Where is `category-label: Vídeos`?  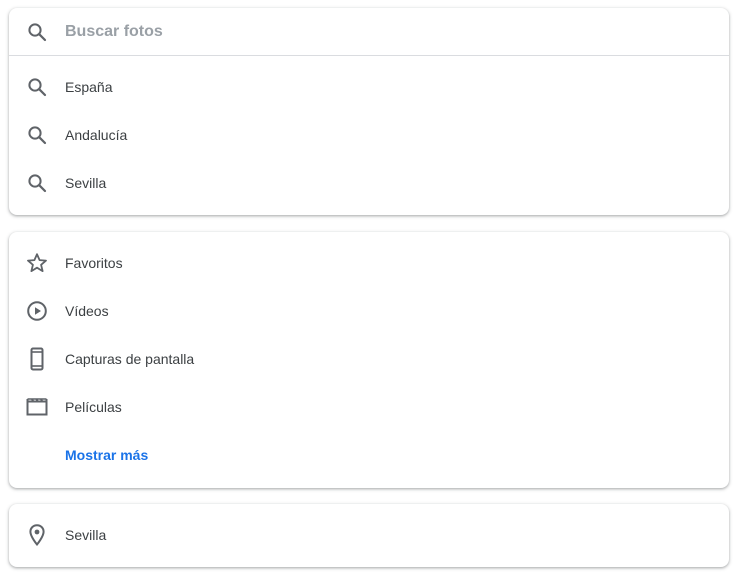
category-label: Vídeos is located at coordinates (87, 311).